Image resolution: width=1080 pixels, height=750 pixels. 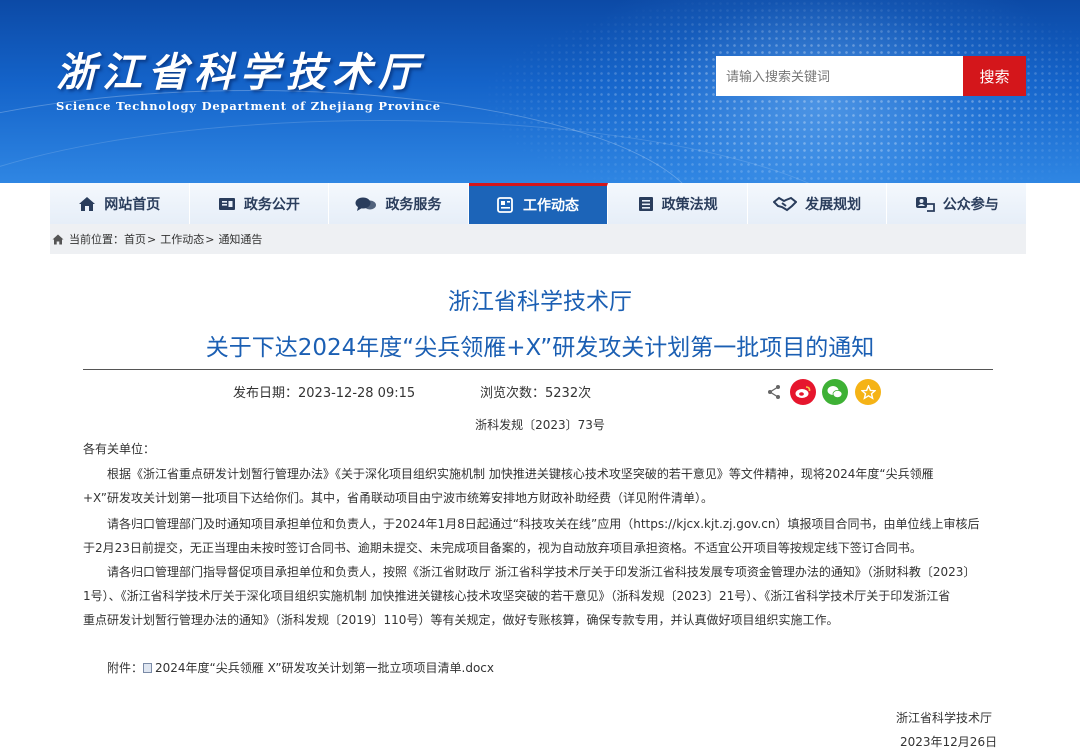 I want to click on wechat-icon, so click(x=835, y=392).